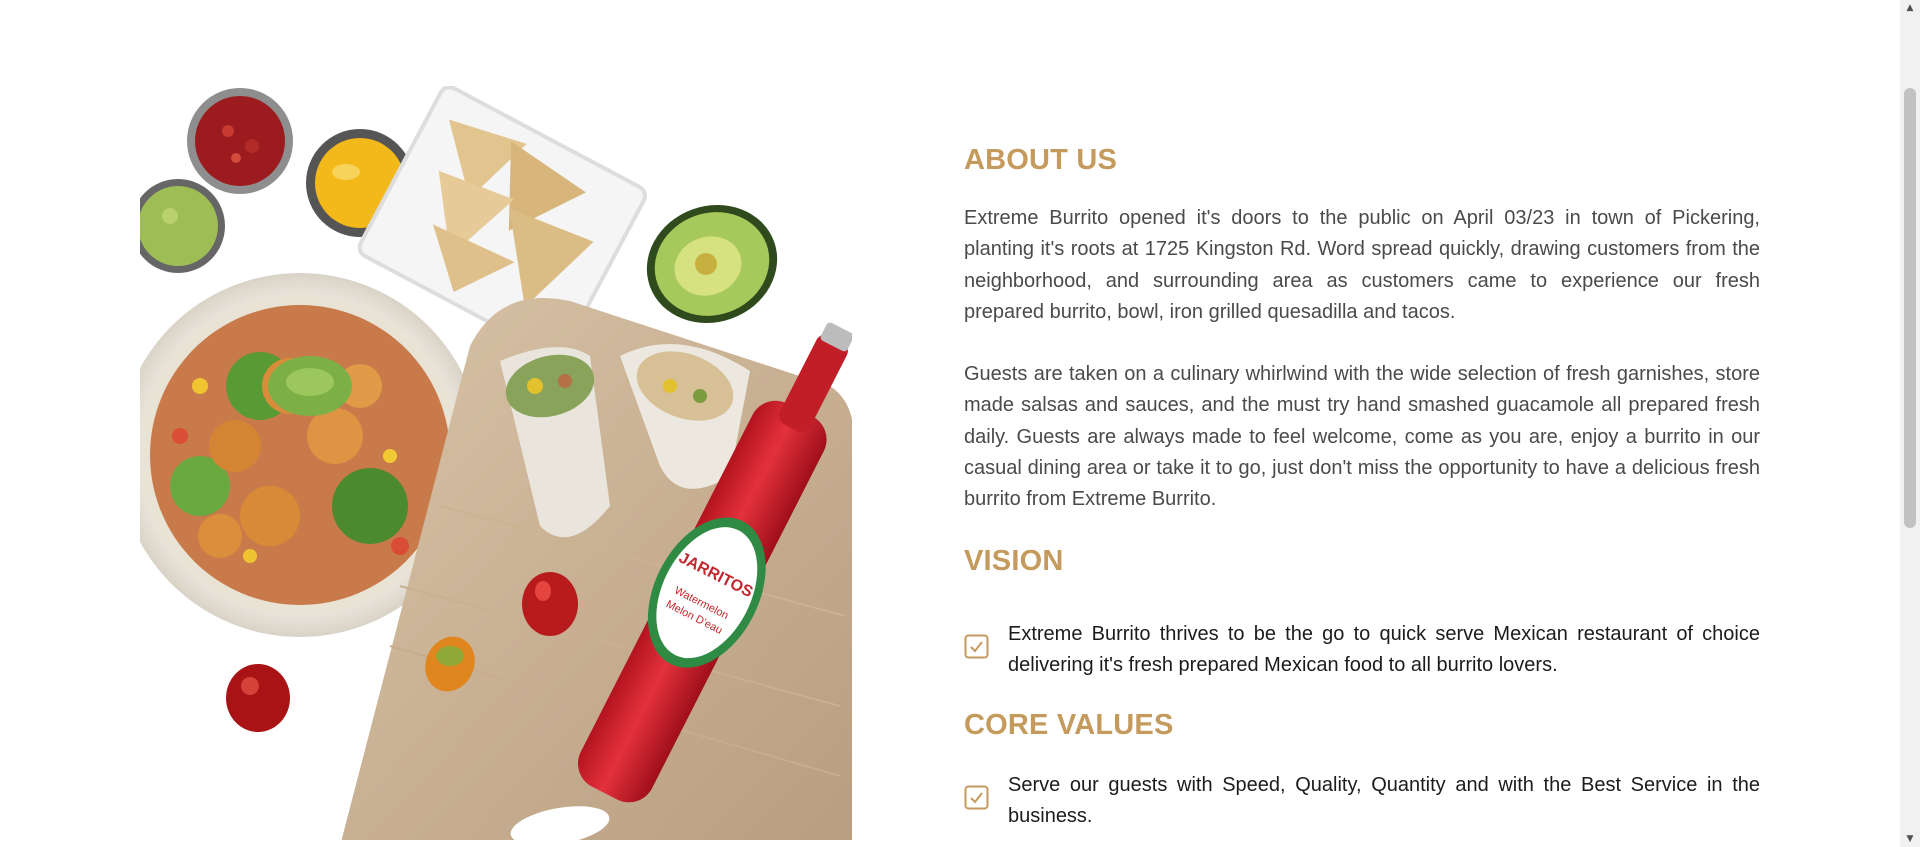  What do you see at coordinates (182, 226) in the screenshot?
I see `guacamole-cup` at bounding box center [182, 226].